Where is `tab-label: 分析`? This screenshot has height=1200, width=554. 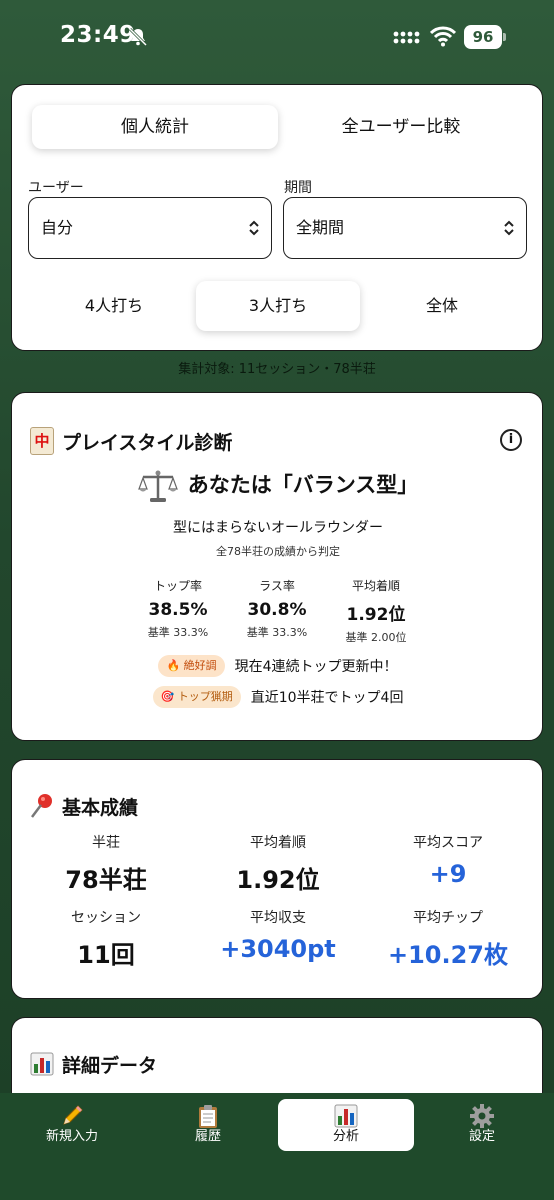 tab-label: 分析 is located at coordinates (345, 1136).